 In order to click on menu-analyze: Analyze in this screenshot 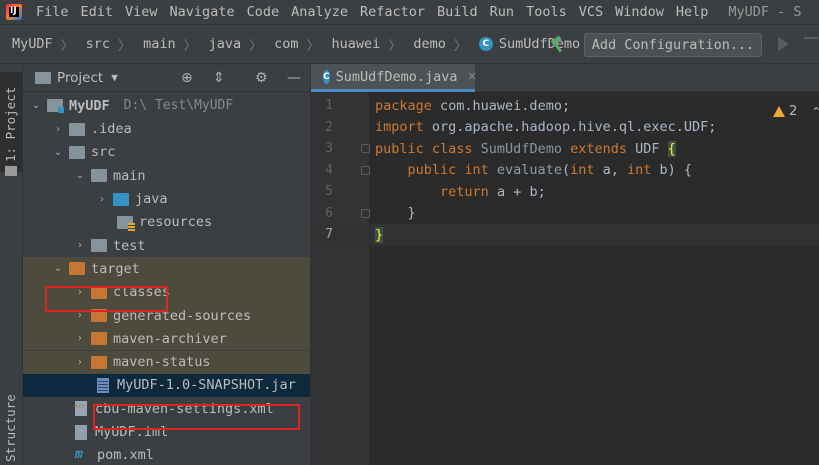, I will do `click(319, 12)`.